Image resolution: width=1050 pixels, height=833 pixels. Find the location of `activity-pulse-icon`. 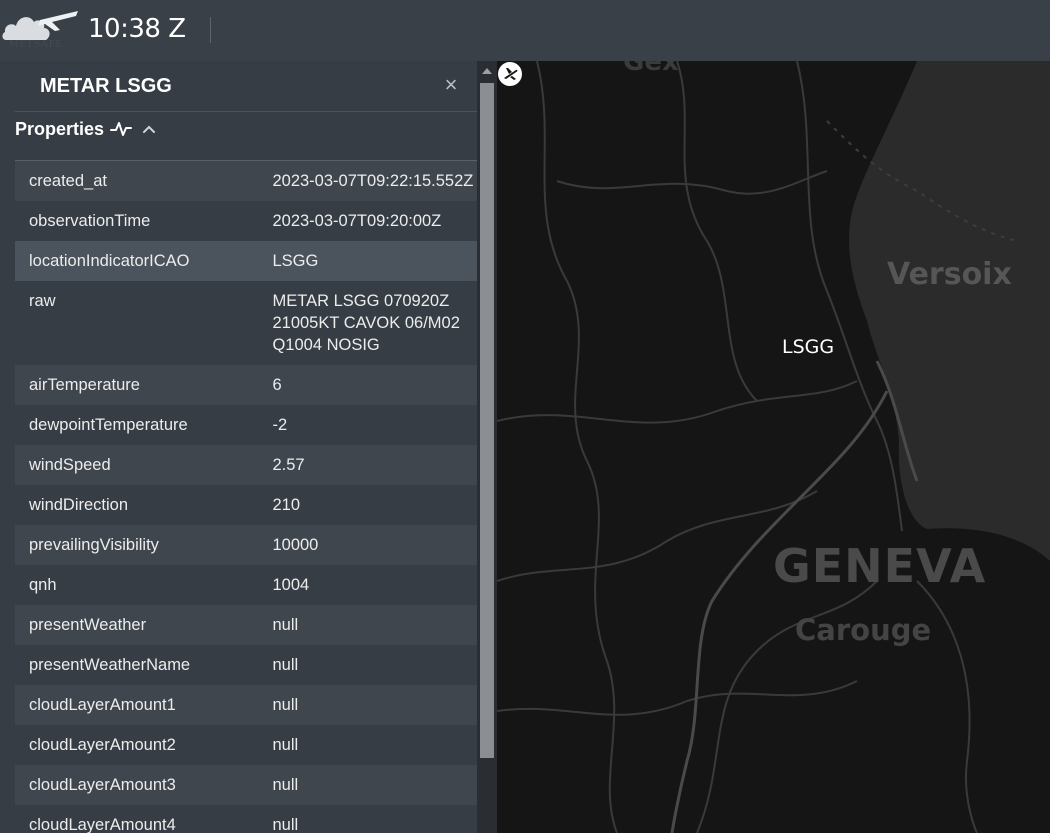

activity-pulse-icon is located at coordinates (121, 129).